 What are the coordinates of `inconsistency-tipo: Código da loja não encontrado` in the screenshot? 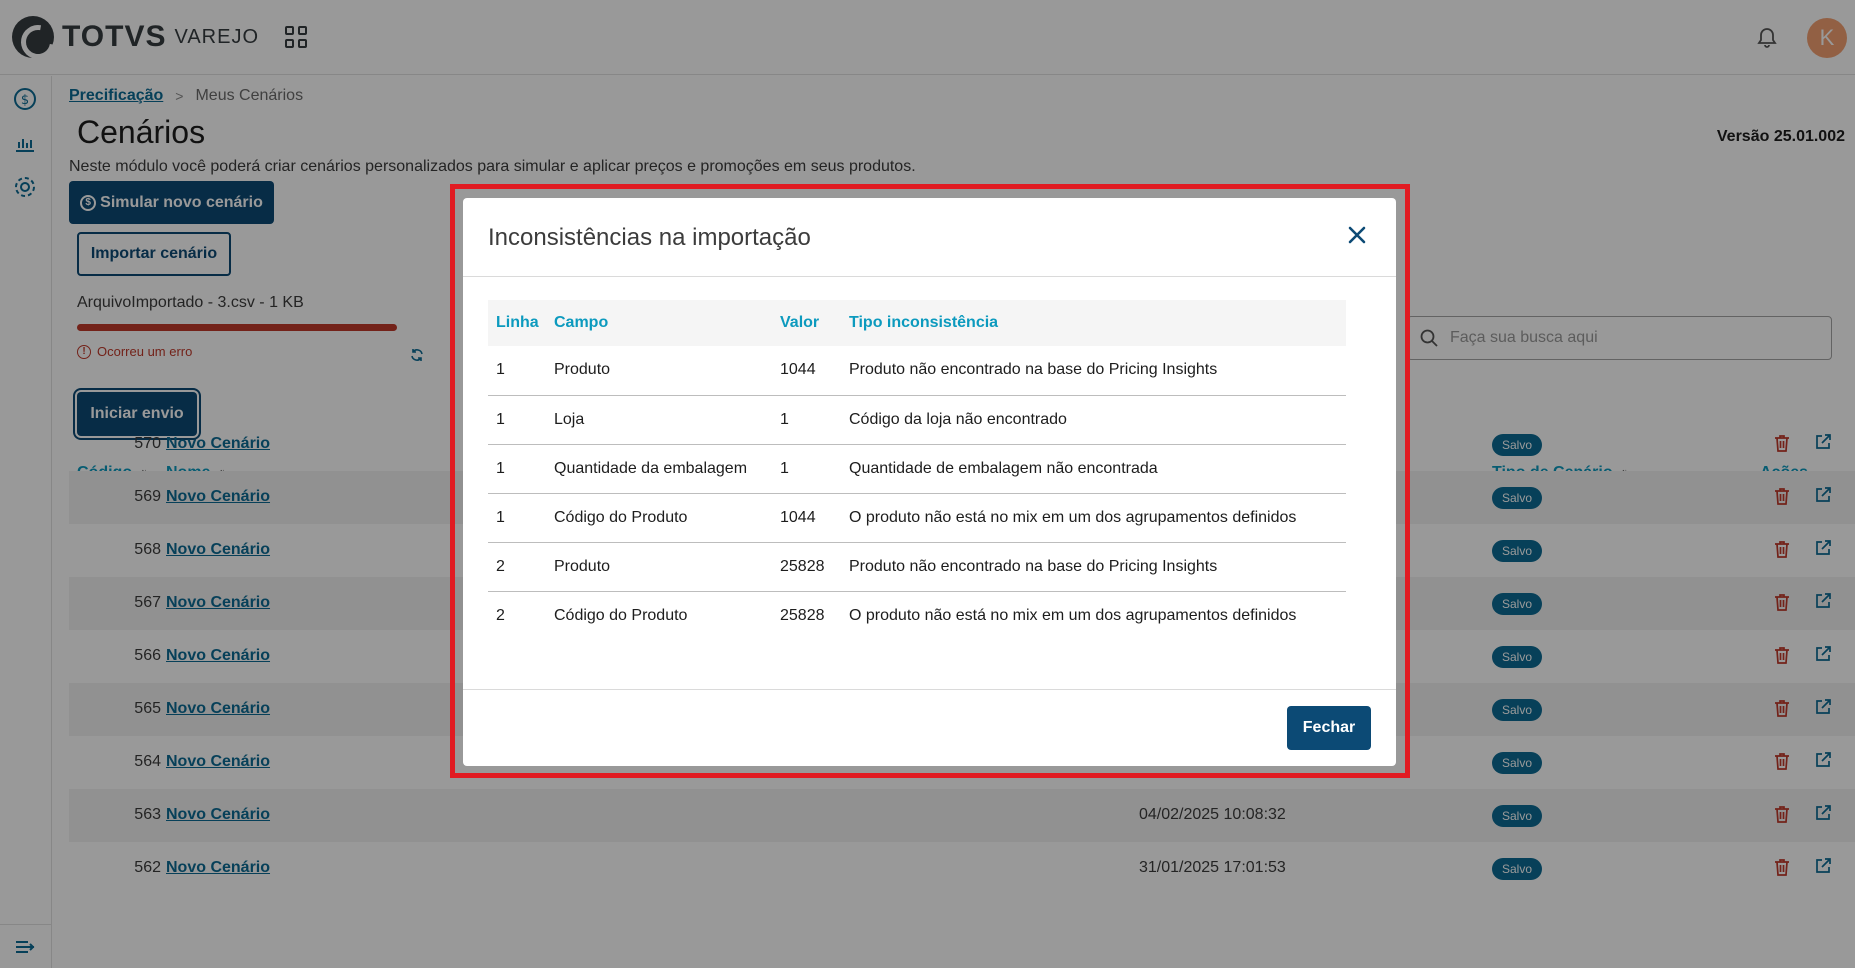 It's located at (1093, 420).